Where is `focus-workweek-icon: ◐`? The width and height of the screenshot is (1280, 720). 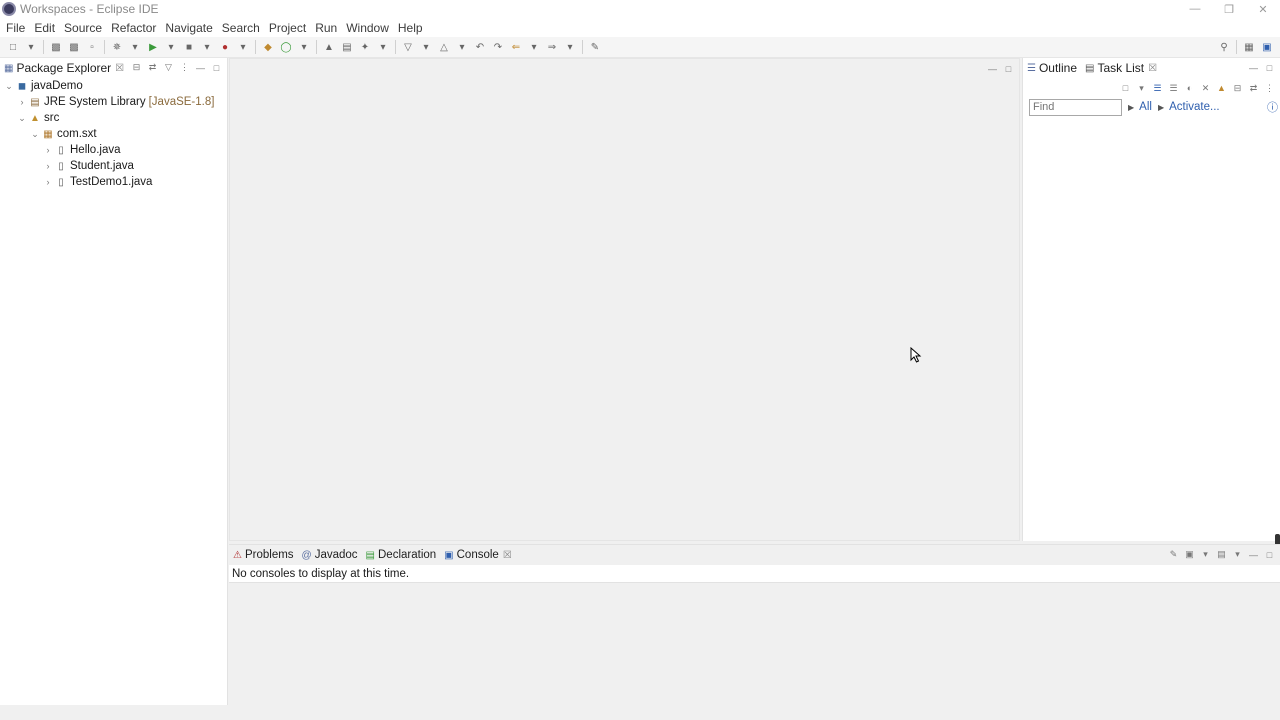
focus-workweek-icon: ◐ is located at coordinates (1189, 88).